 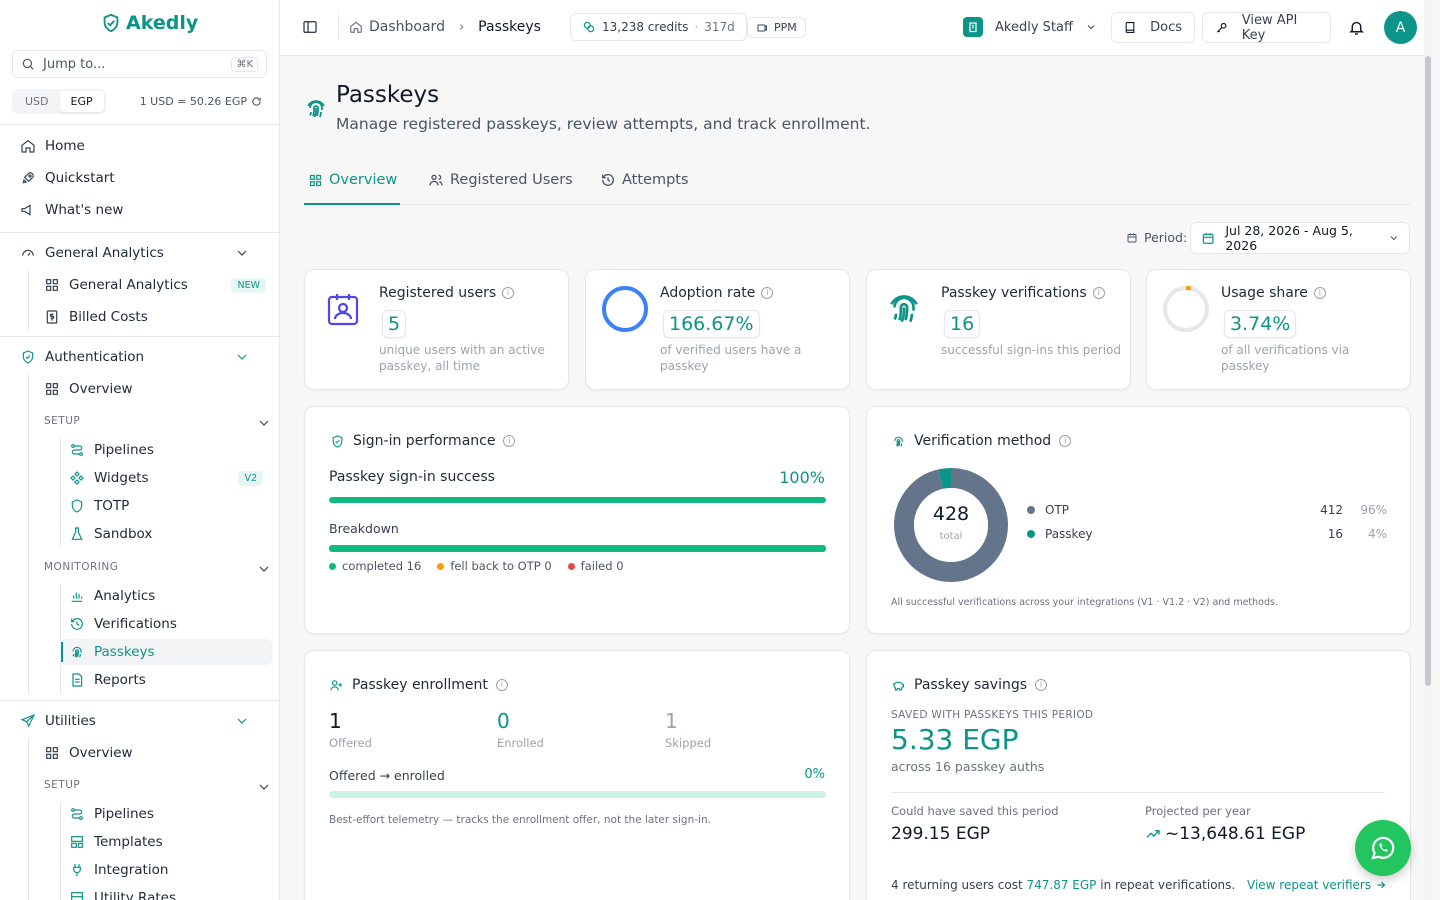 I want to click on stat-title: Passkey verifications, so click(x=1014, y=293).